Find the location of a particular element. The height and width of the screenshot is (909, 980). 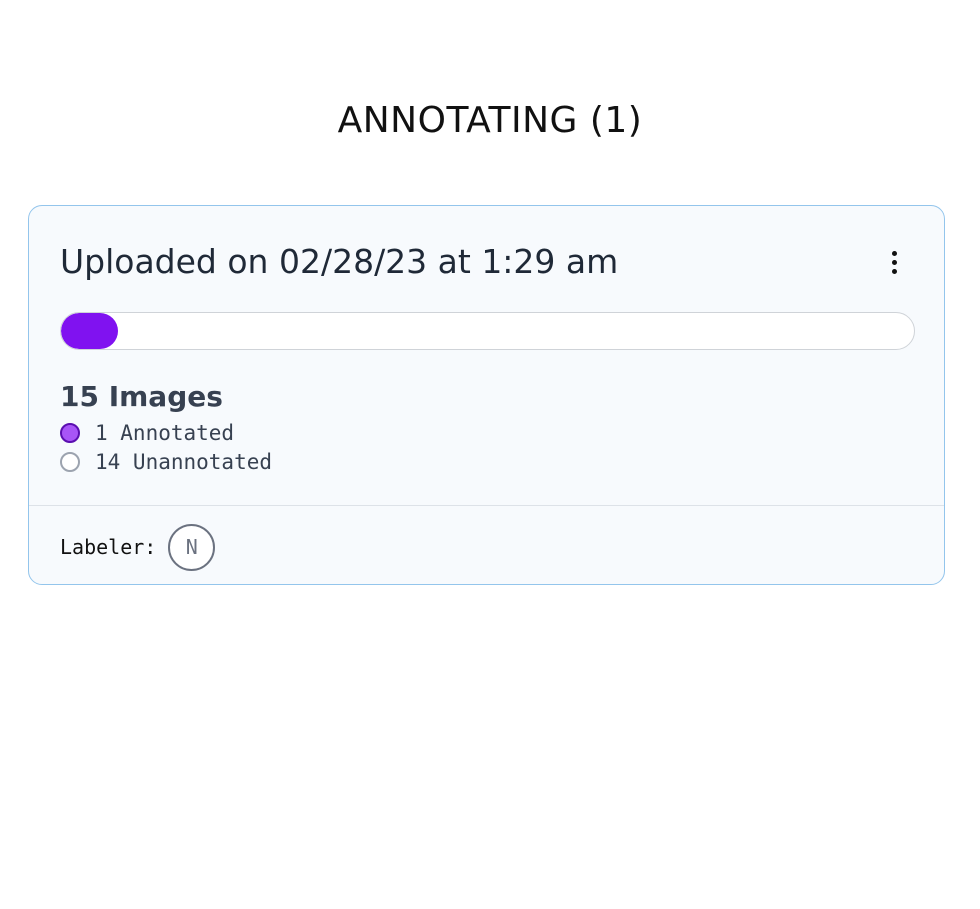

annotated-dot-icon is located at coordinates (70, 432).